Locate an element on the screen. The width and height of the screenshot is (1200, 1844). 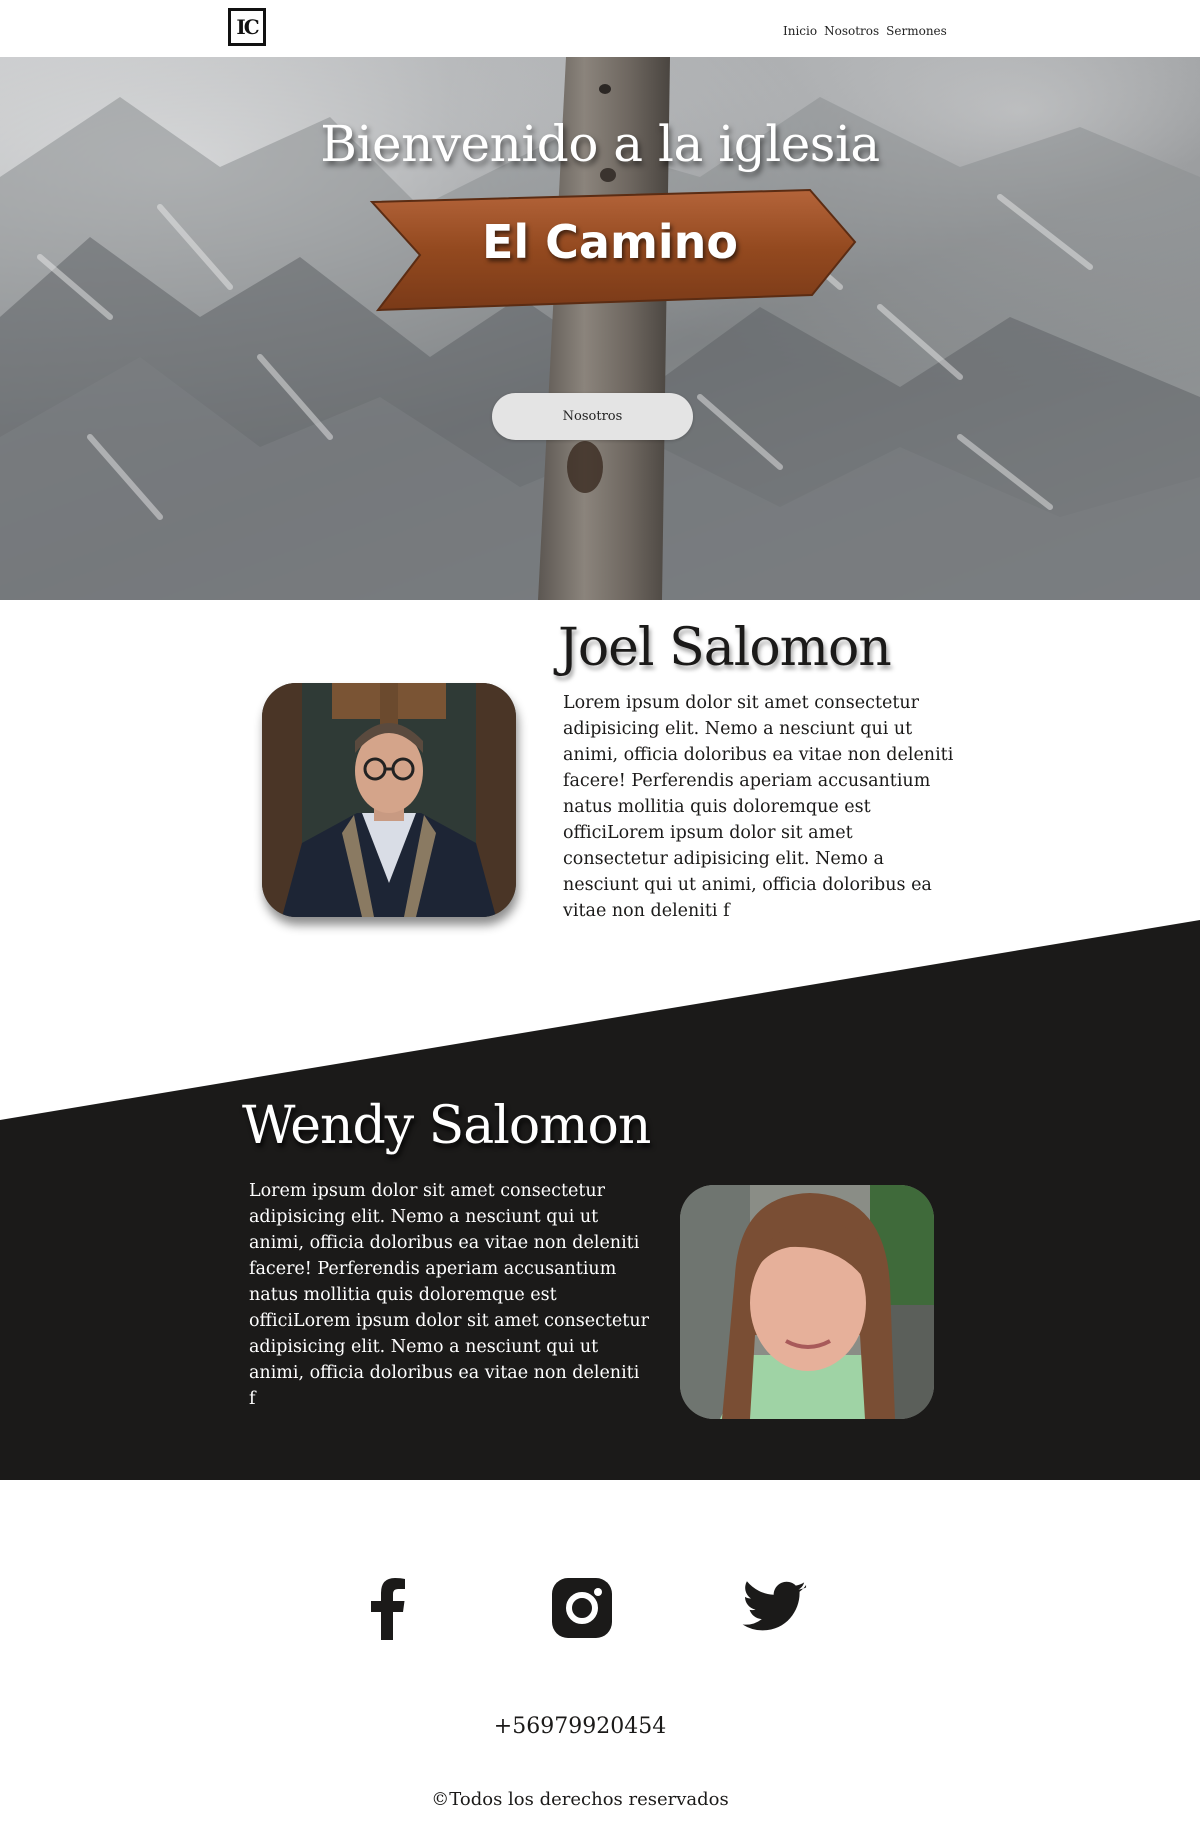
wendy-photo is located at coordinates (807, 1302).